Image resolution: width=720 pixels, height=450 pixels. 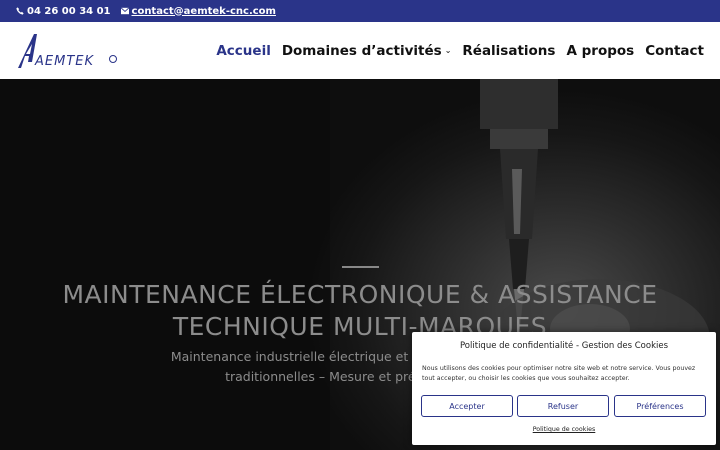 What do you see at coordinates (660, 406) in the screenshot?
I see `preferences-button: Préférences` at bounding box center [660, 406].